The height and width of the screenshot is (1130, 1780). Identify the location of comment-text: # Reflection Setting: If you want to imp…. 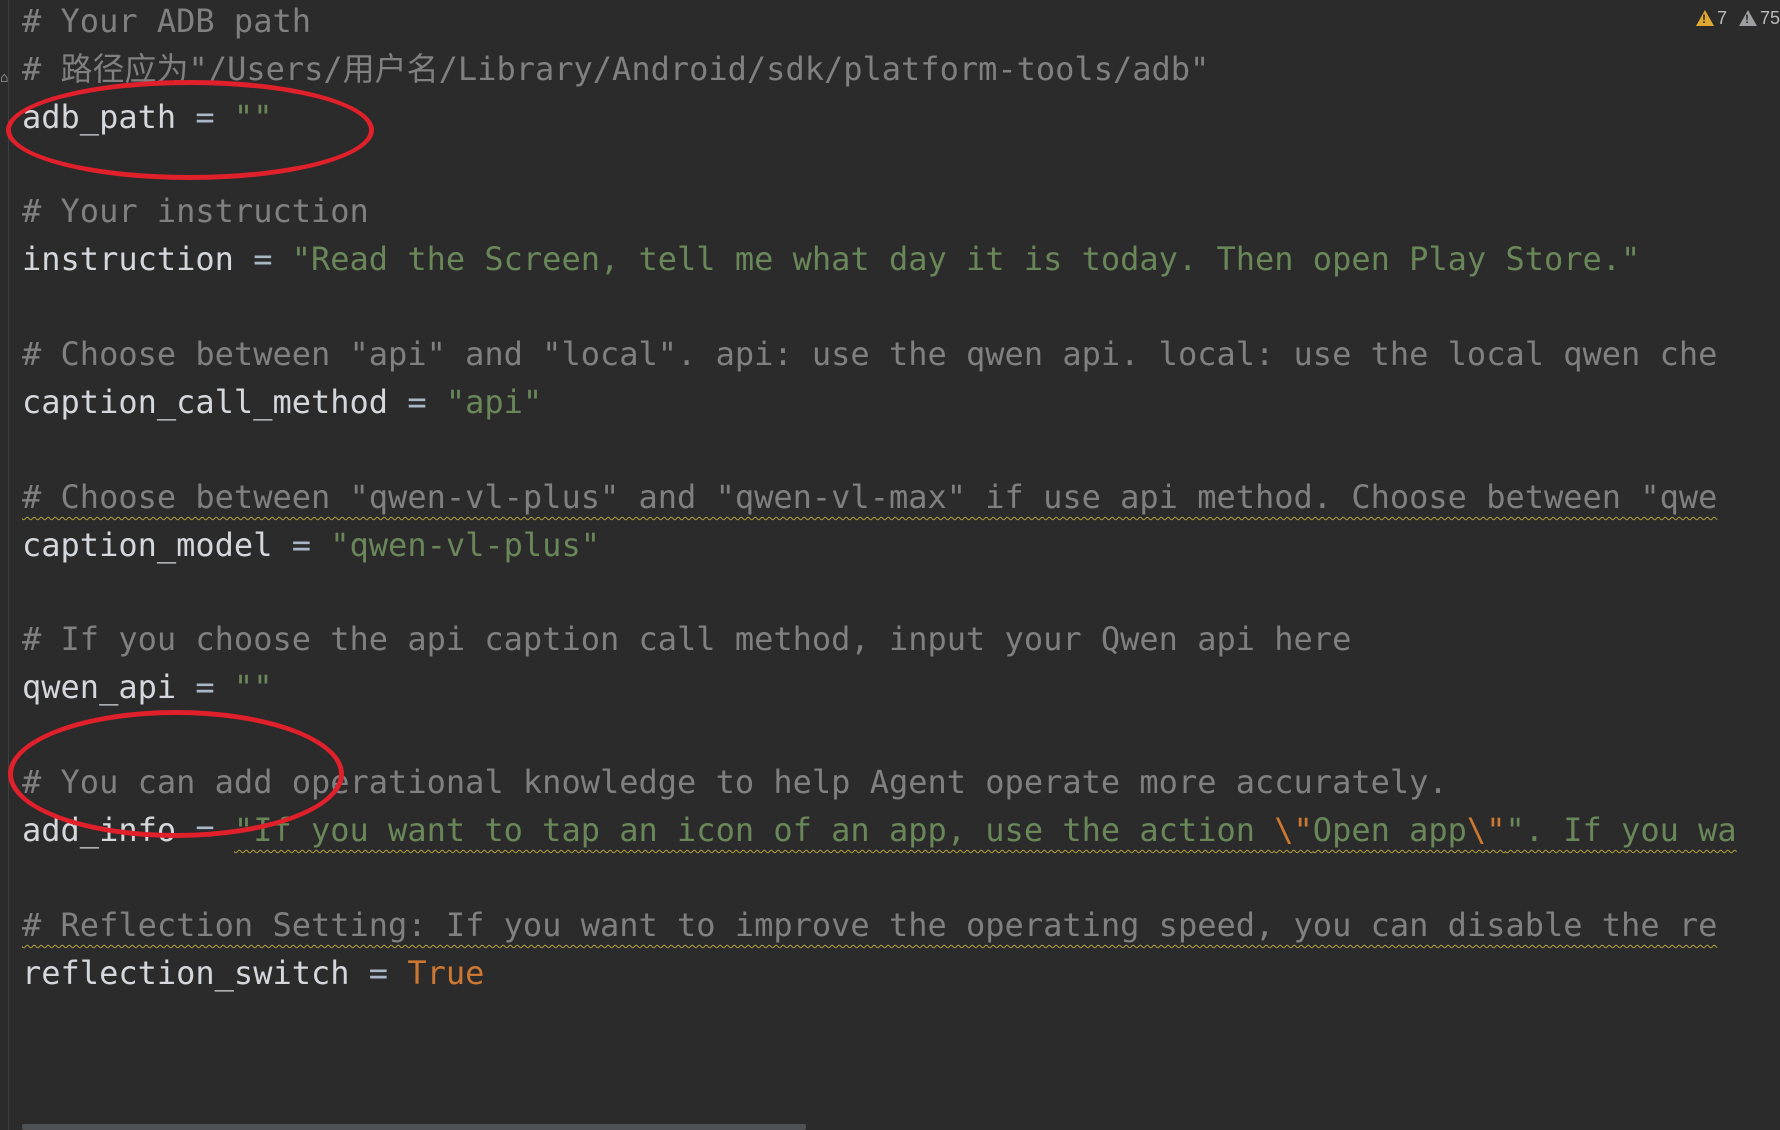
(870, 925).